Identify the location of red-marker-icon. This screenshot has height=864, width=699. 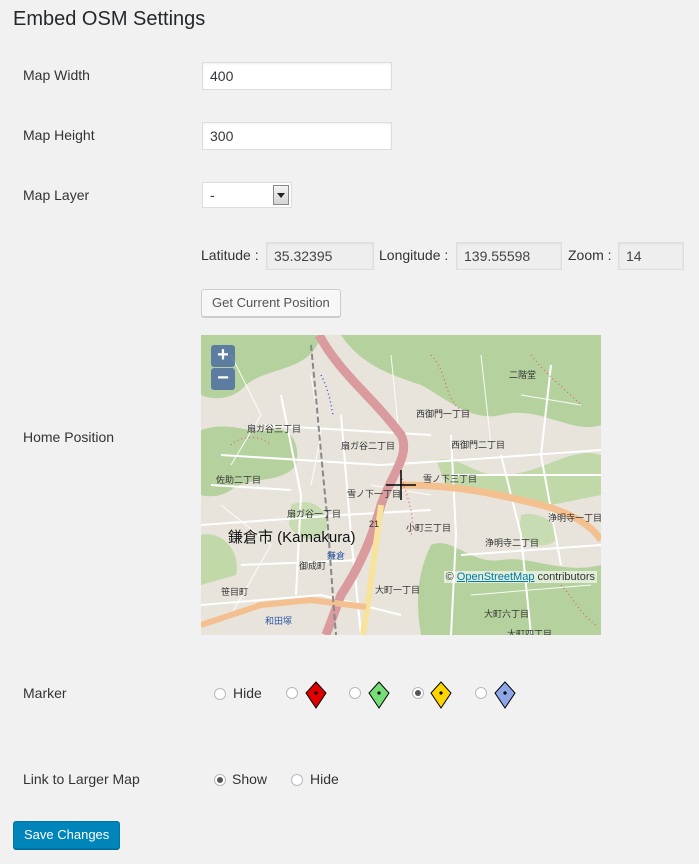
(316, 695).